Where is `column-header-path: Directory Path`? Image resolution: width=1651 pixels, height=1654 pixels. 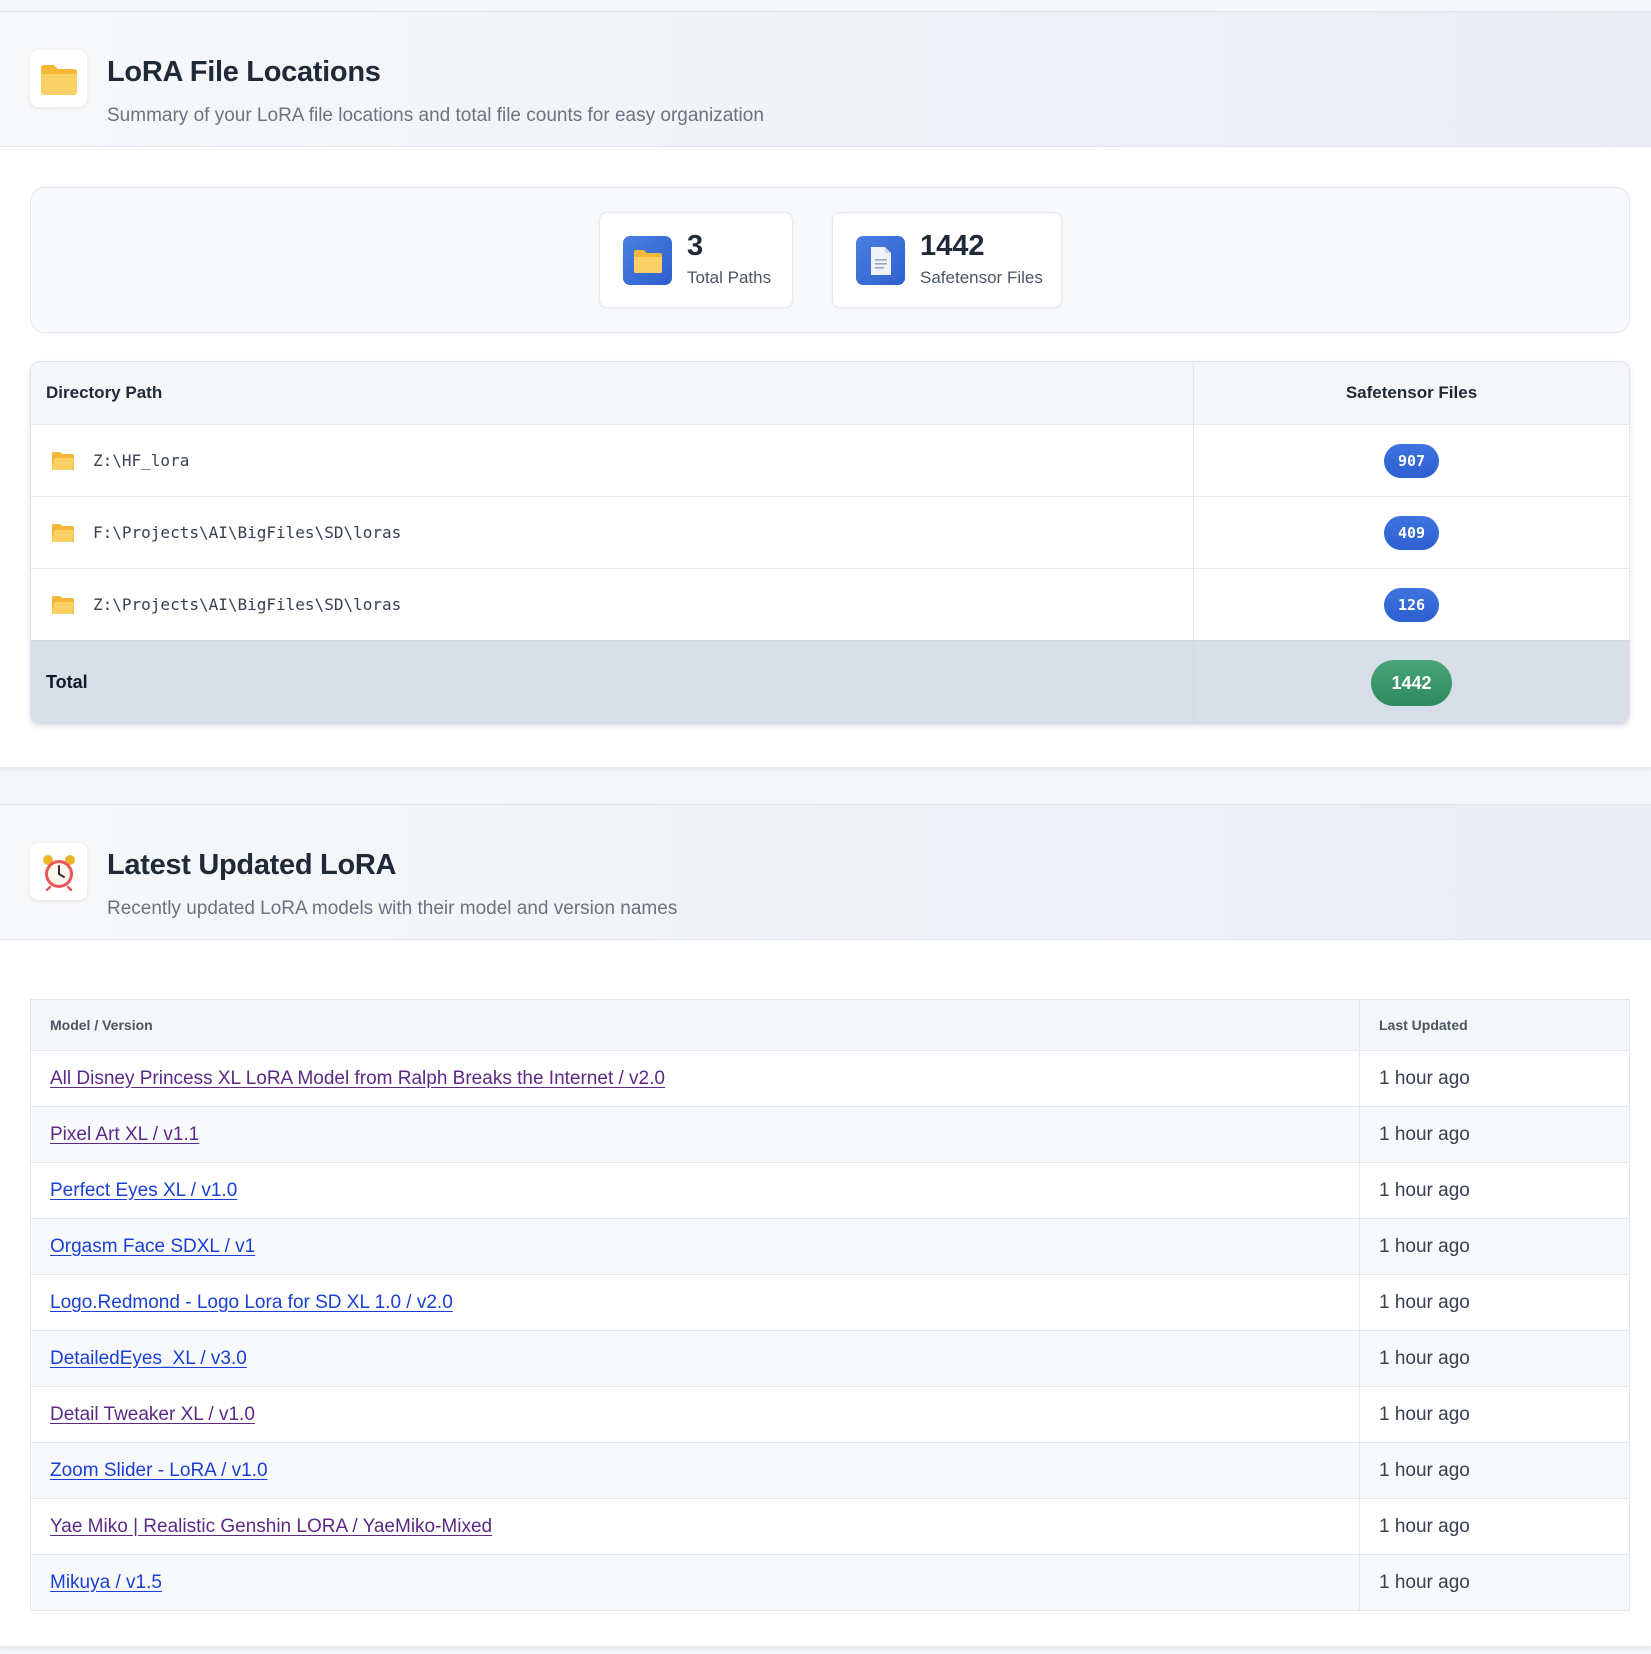 column-header-path: Directory Path is located at coordinates (612, 393).